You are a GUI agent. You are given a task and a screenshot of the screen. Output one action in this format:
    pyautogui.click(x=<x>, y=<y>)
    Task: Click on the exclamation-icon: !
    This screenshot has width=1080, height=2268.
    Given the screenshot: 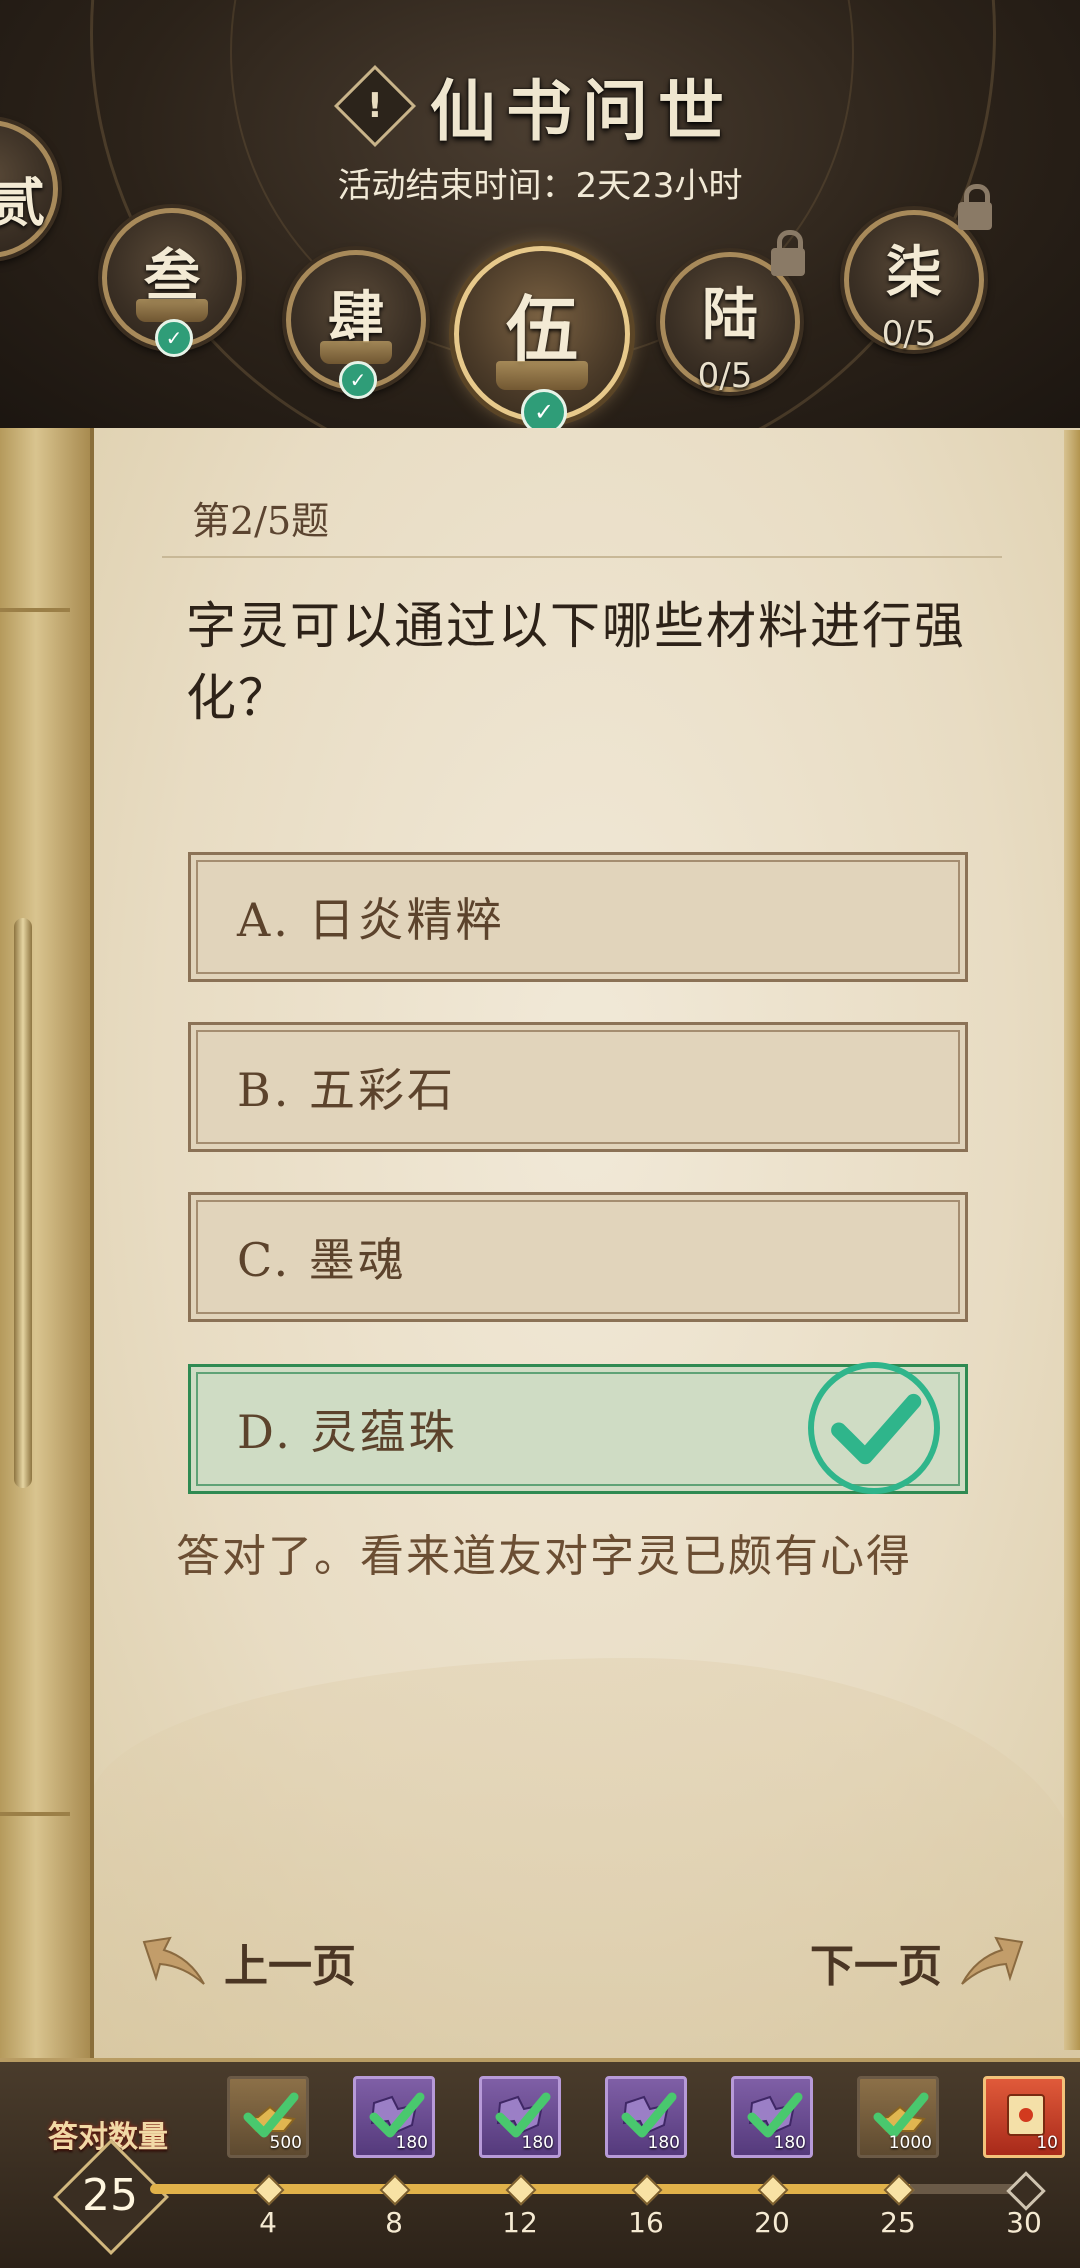 What is the action you would take?
    pyautogui.click(x=375, y=106)
    